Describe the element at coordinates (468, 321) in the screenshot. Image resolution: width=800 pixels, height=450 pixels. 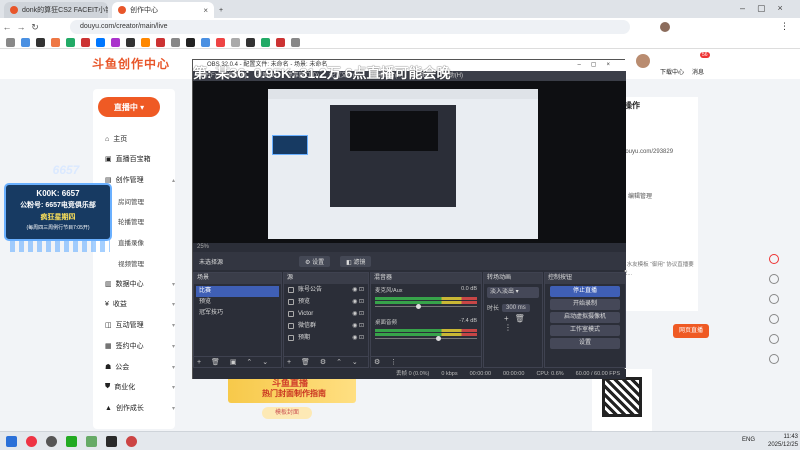
I see `mixer-channel-db: -7.4 dB` at that location.